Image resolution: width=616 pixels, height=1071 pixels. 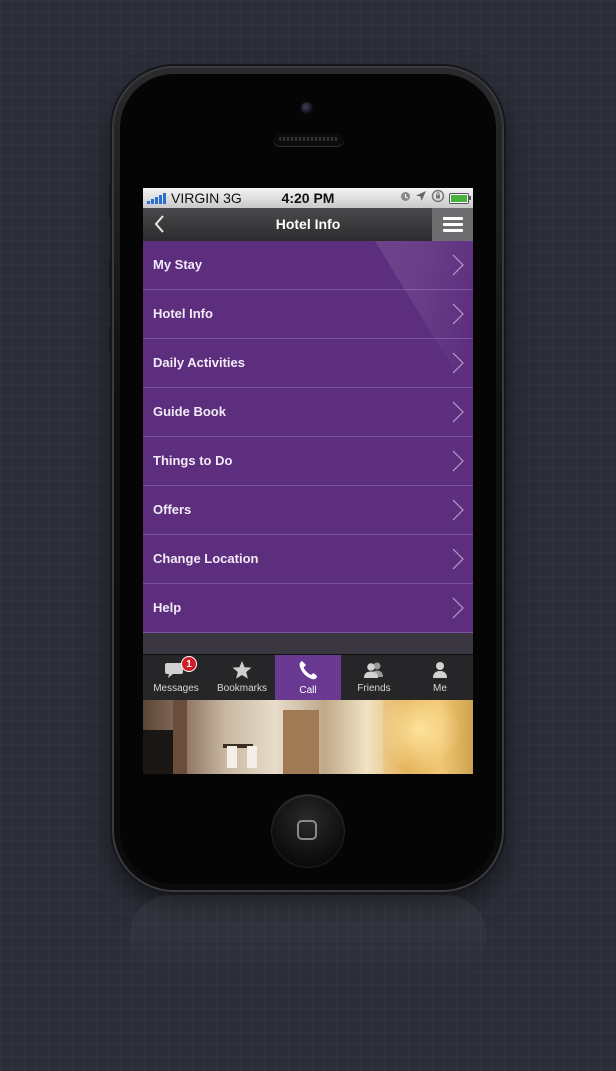 I want to click on tab-me: Me, so click(x=440, y=677).